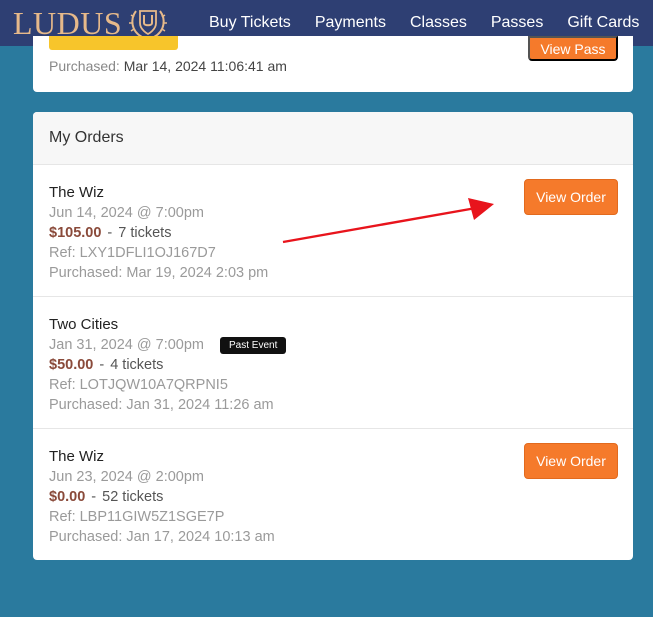  What do you see at coordinates (250, 23) in the screenshot?
I see `nav-buy-tickets: Buy Tickets` at bounding box center [250, 23].